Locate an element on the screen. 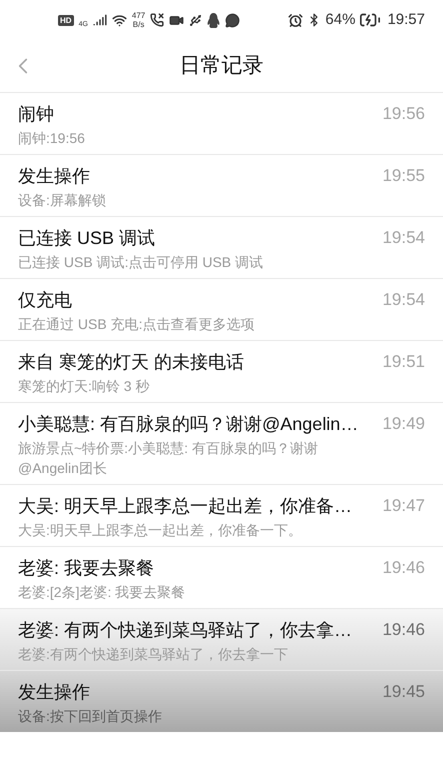  record-time: 19:47 is located at coordinates (403, 506).